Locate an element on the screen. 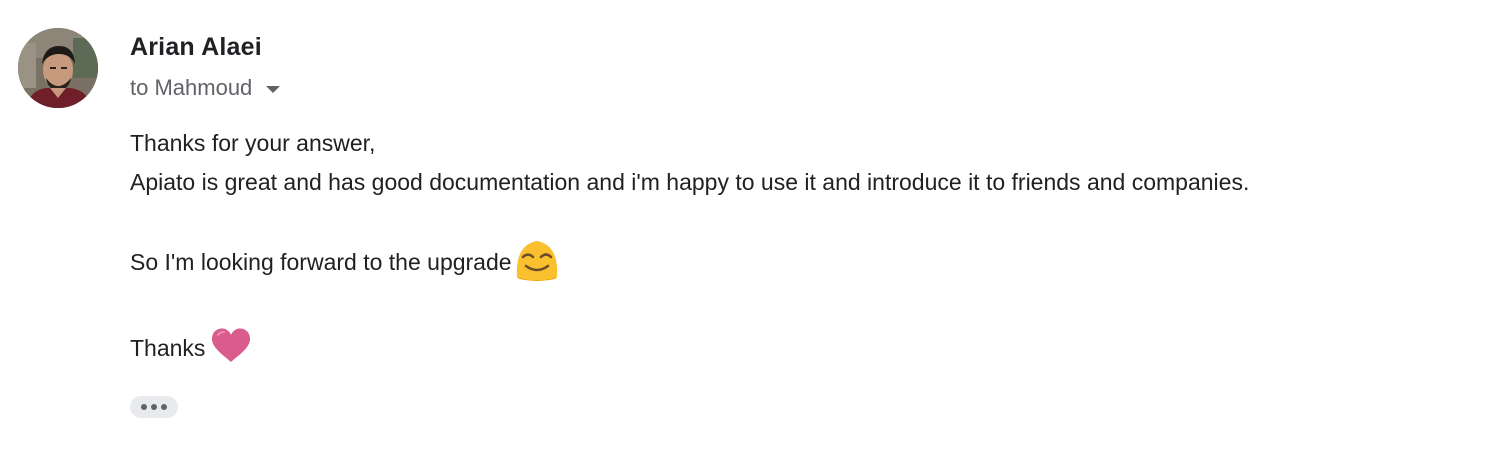 The width and height of the screenshot is (1488, 474). body-text-signoff: Thanks is located at coordinates (168, 347).